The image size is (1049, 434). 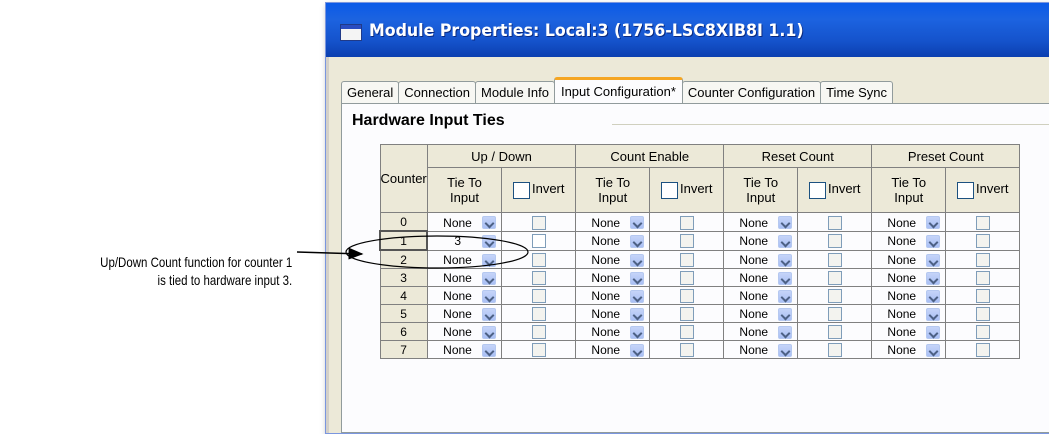 I want to click on counter-number: 2, so click(x=403, y=259).